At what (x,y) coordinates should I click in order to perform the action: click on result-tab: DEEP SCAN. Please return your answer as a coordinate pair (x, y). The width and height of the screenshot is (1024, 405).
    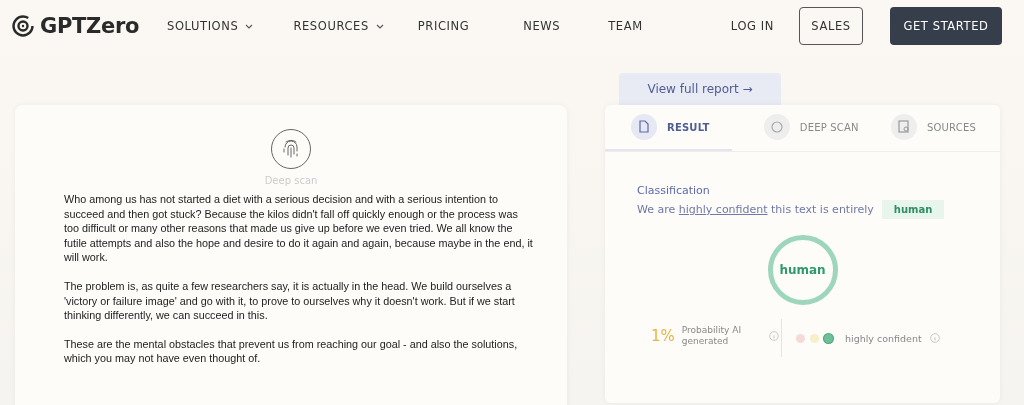
    Looking at the image, I should click on (811, 128).